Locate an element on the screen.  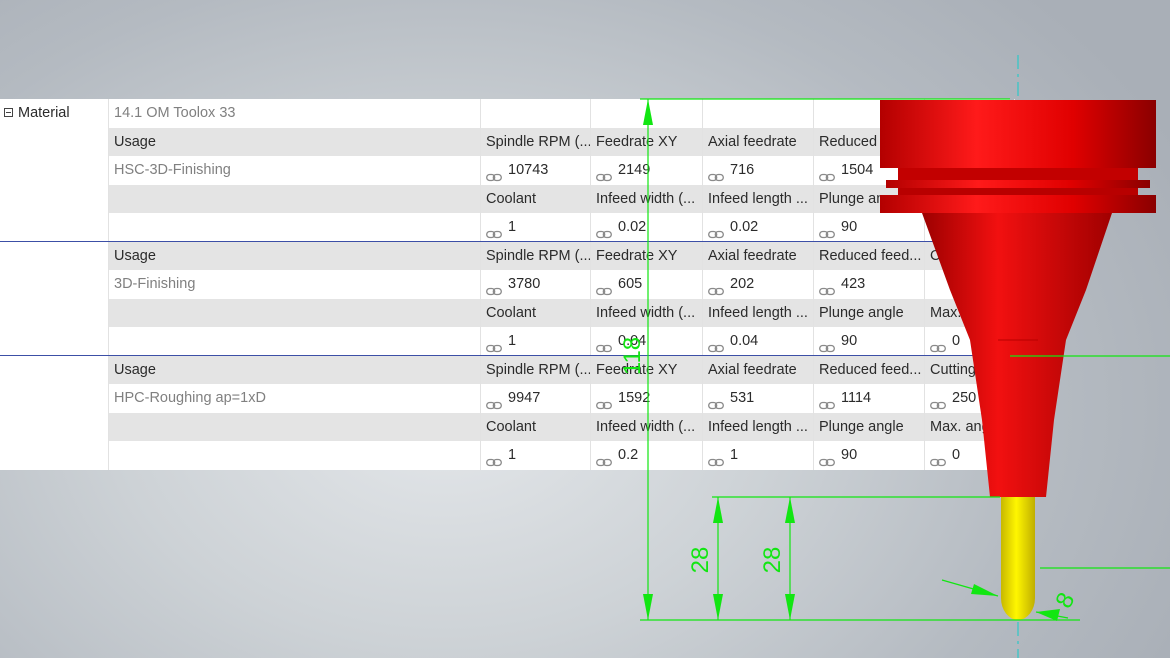
parameter-value: 2149 is located at coordinates (647, 170).